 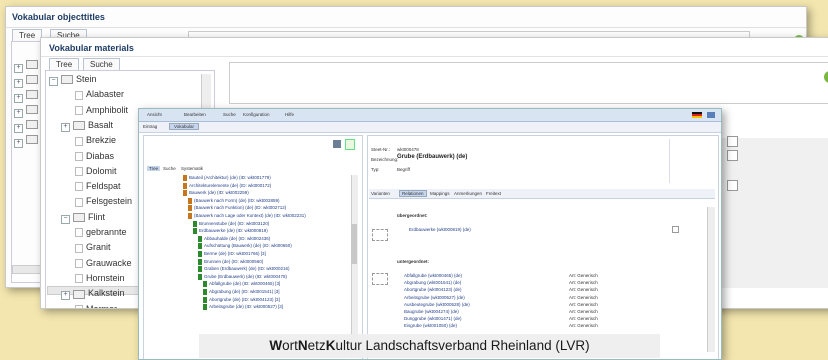 I want to click on subtab-vokabular: Vokabular, so click(x=184, y=126).